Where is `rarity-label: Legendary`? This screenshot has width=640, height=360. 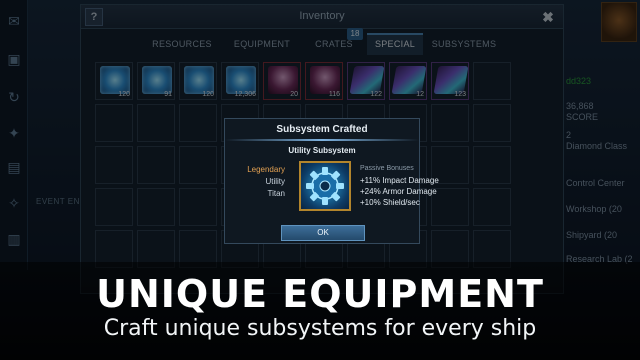
rarity-label: Legendary is located at coordinates (266, 169).